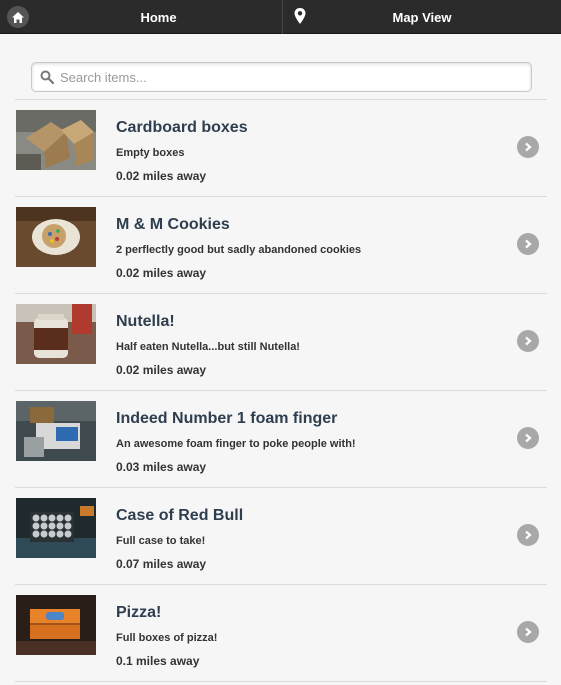 The width and height of the screenshot is (561, 685). Describe the element at coordinates (173, 224) in the screenshot. I see `item-title: M & M Cookies` at that location.